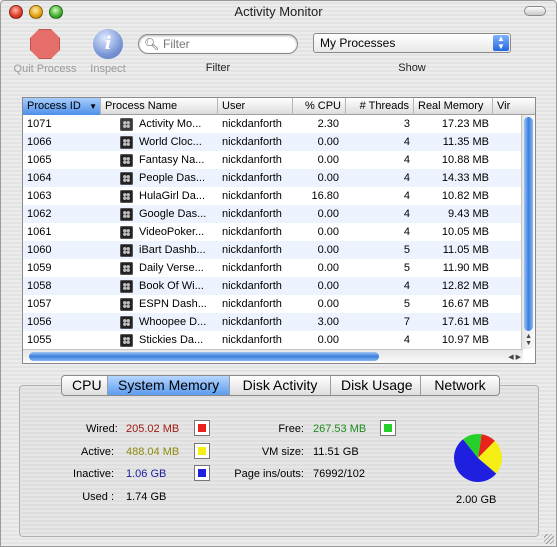 The image size is (557, 547). I want to click on show-process-select: My Processes ▲ ▼, so click(412, 43).